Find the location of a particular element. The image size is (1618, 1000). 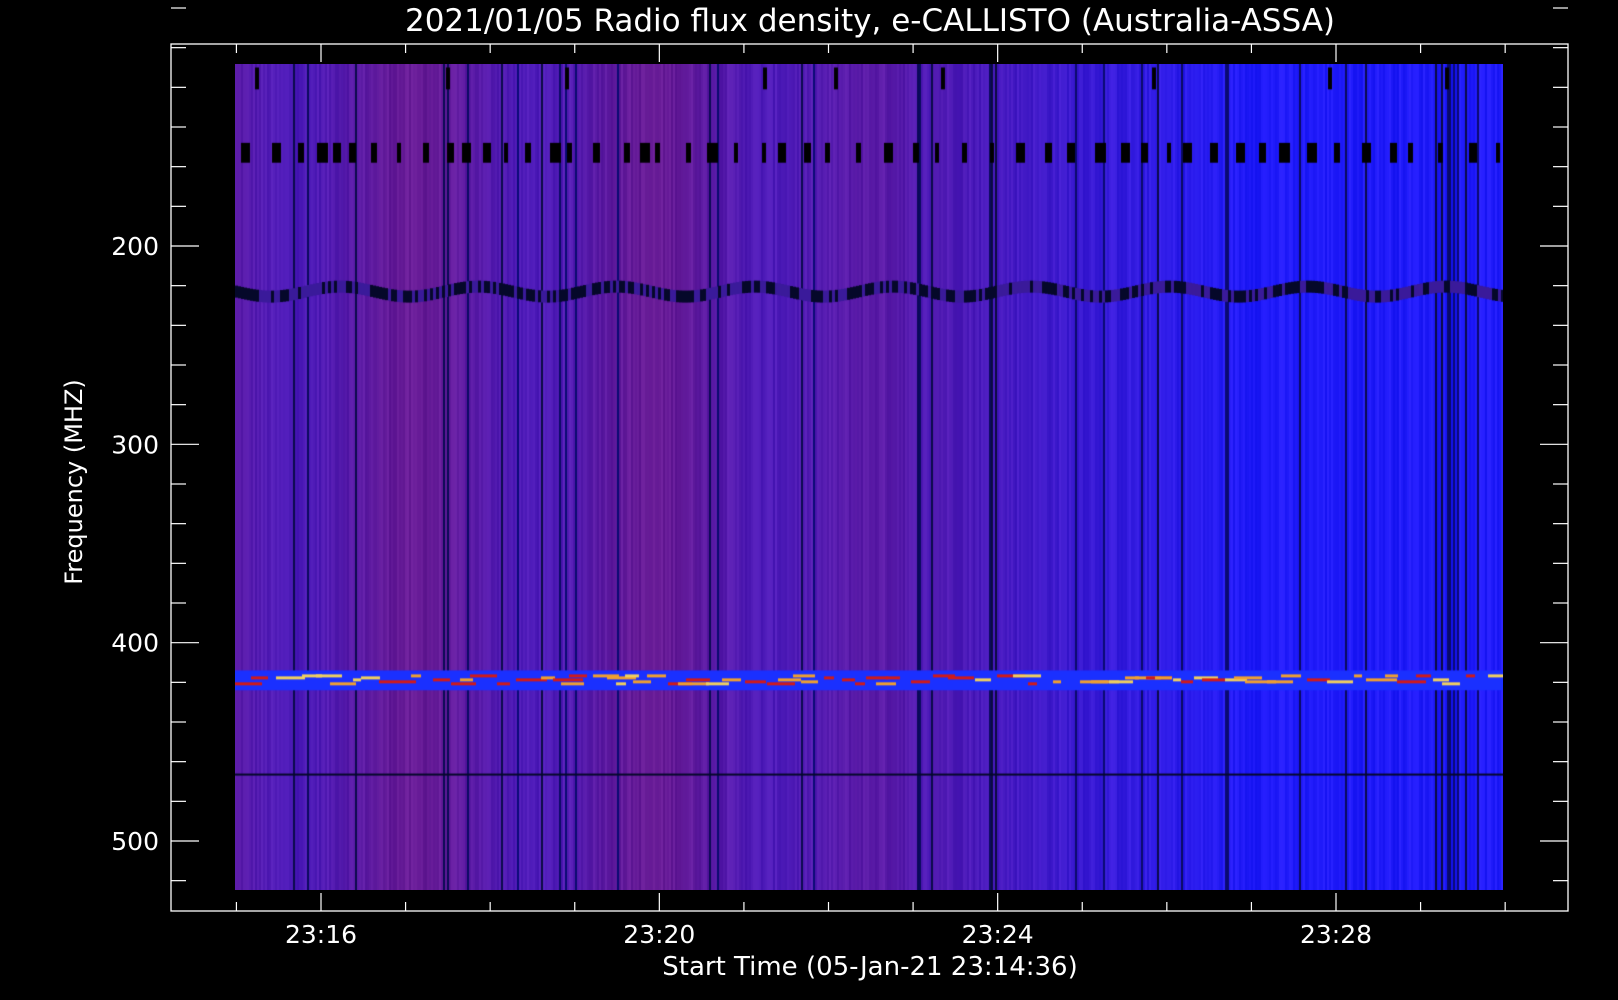

y-tick-label: 200 is located at coordinates (135, 246).